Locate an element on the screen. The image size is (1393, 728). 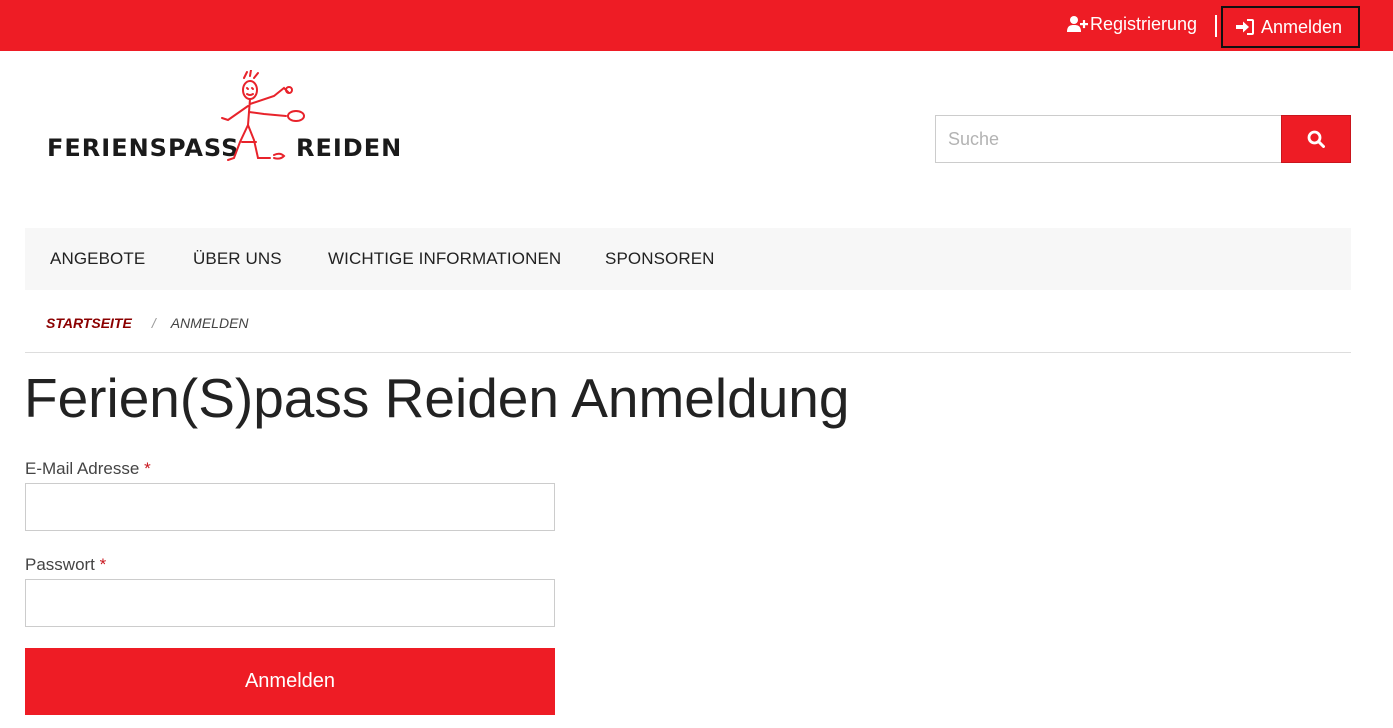
password-label-text: Passwort is located at coordinates (60, 564).